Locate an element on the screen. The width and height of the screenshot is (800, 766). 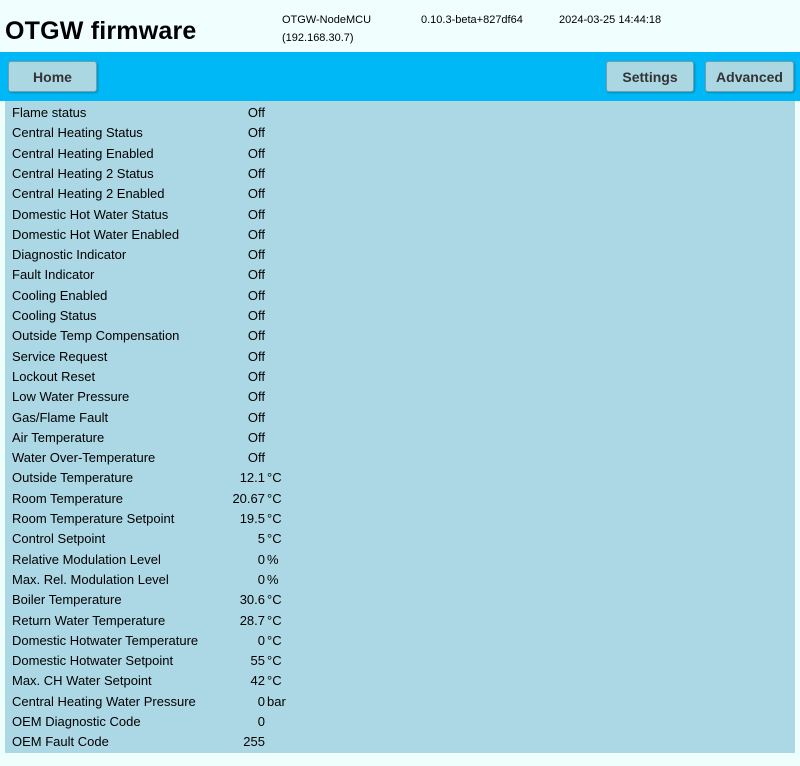
status-value: 20.67 is located at coordinates (248, 498).